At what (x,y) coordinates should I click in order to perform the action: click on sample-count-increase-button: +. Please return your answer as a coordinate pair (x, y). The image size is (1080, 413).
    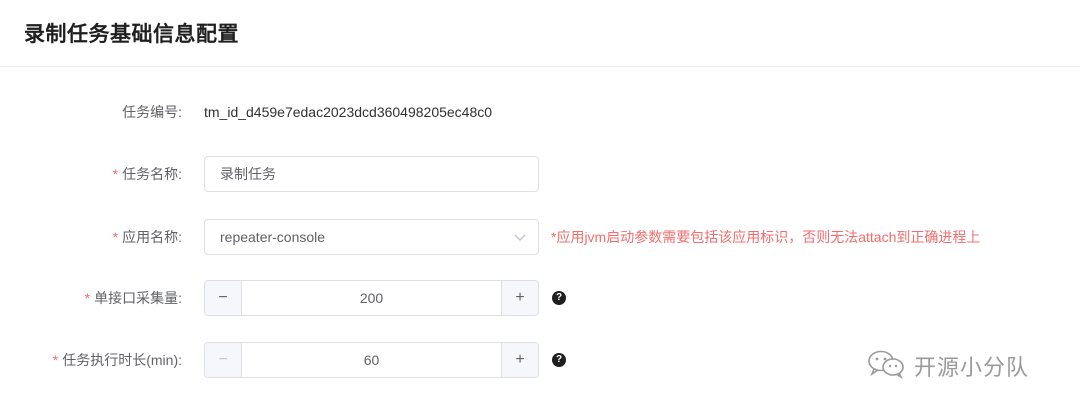
    Looking at the image, I should click on (519, 298).